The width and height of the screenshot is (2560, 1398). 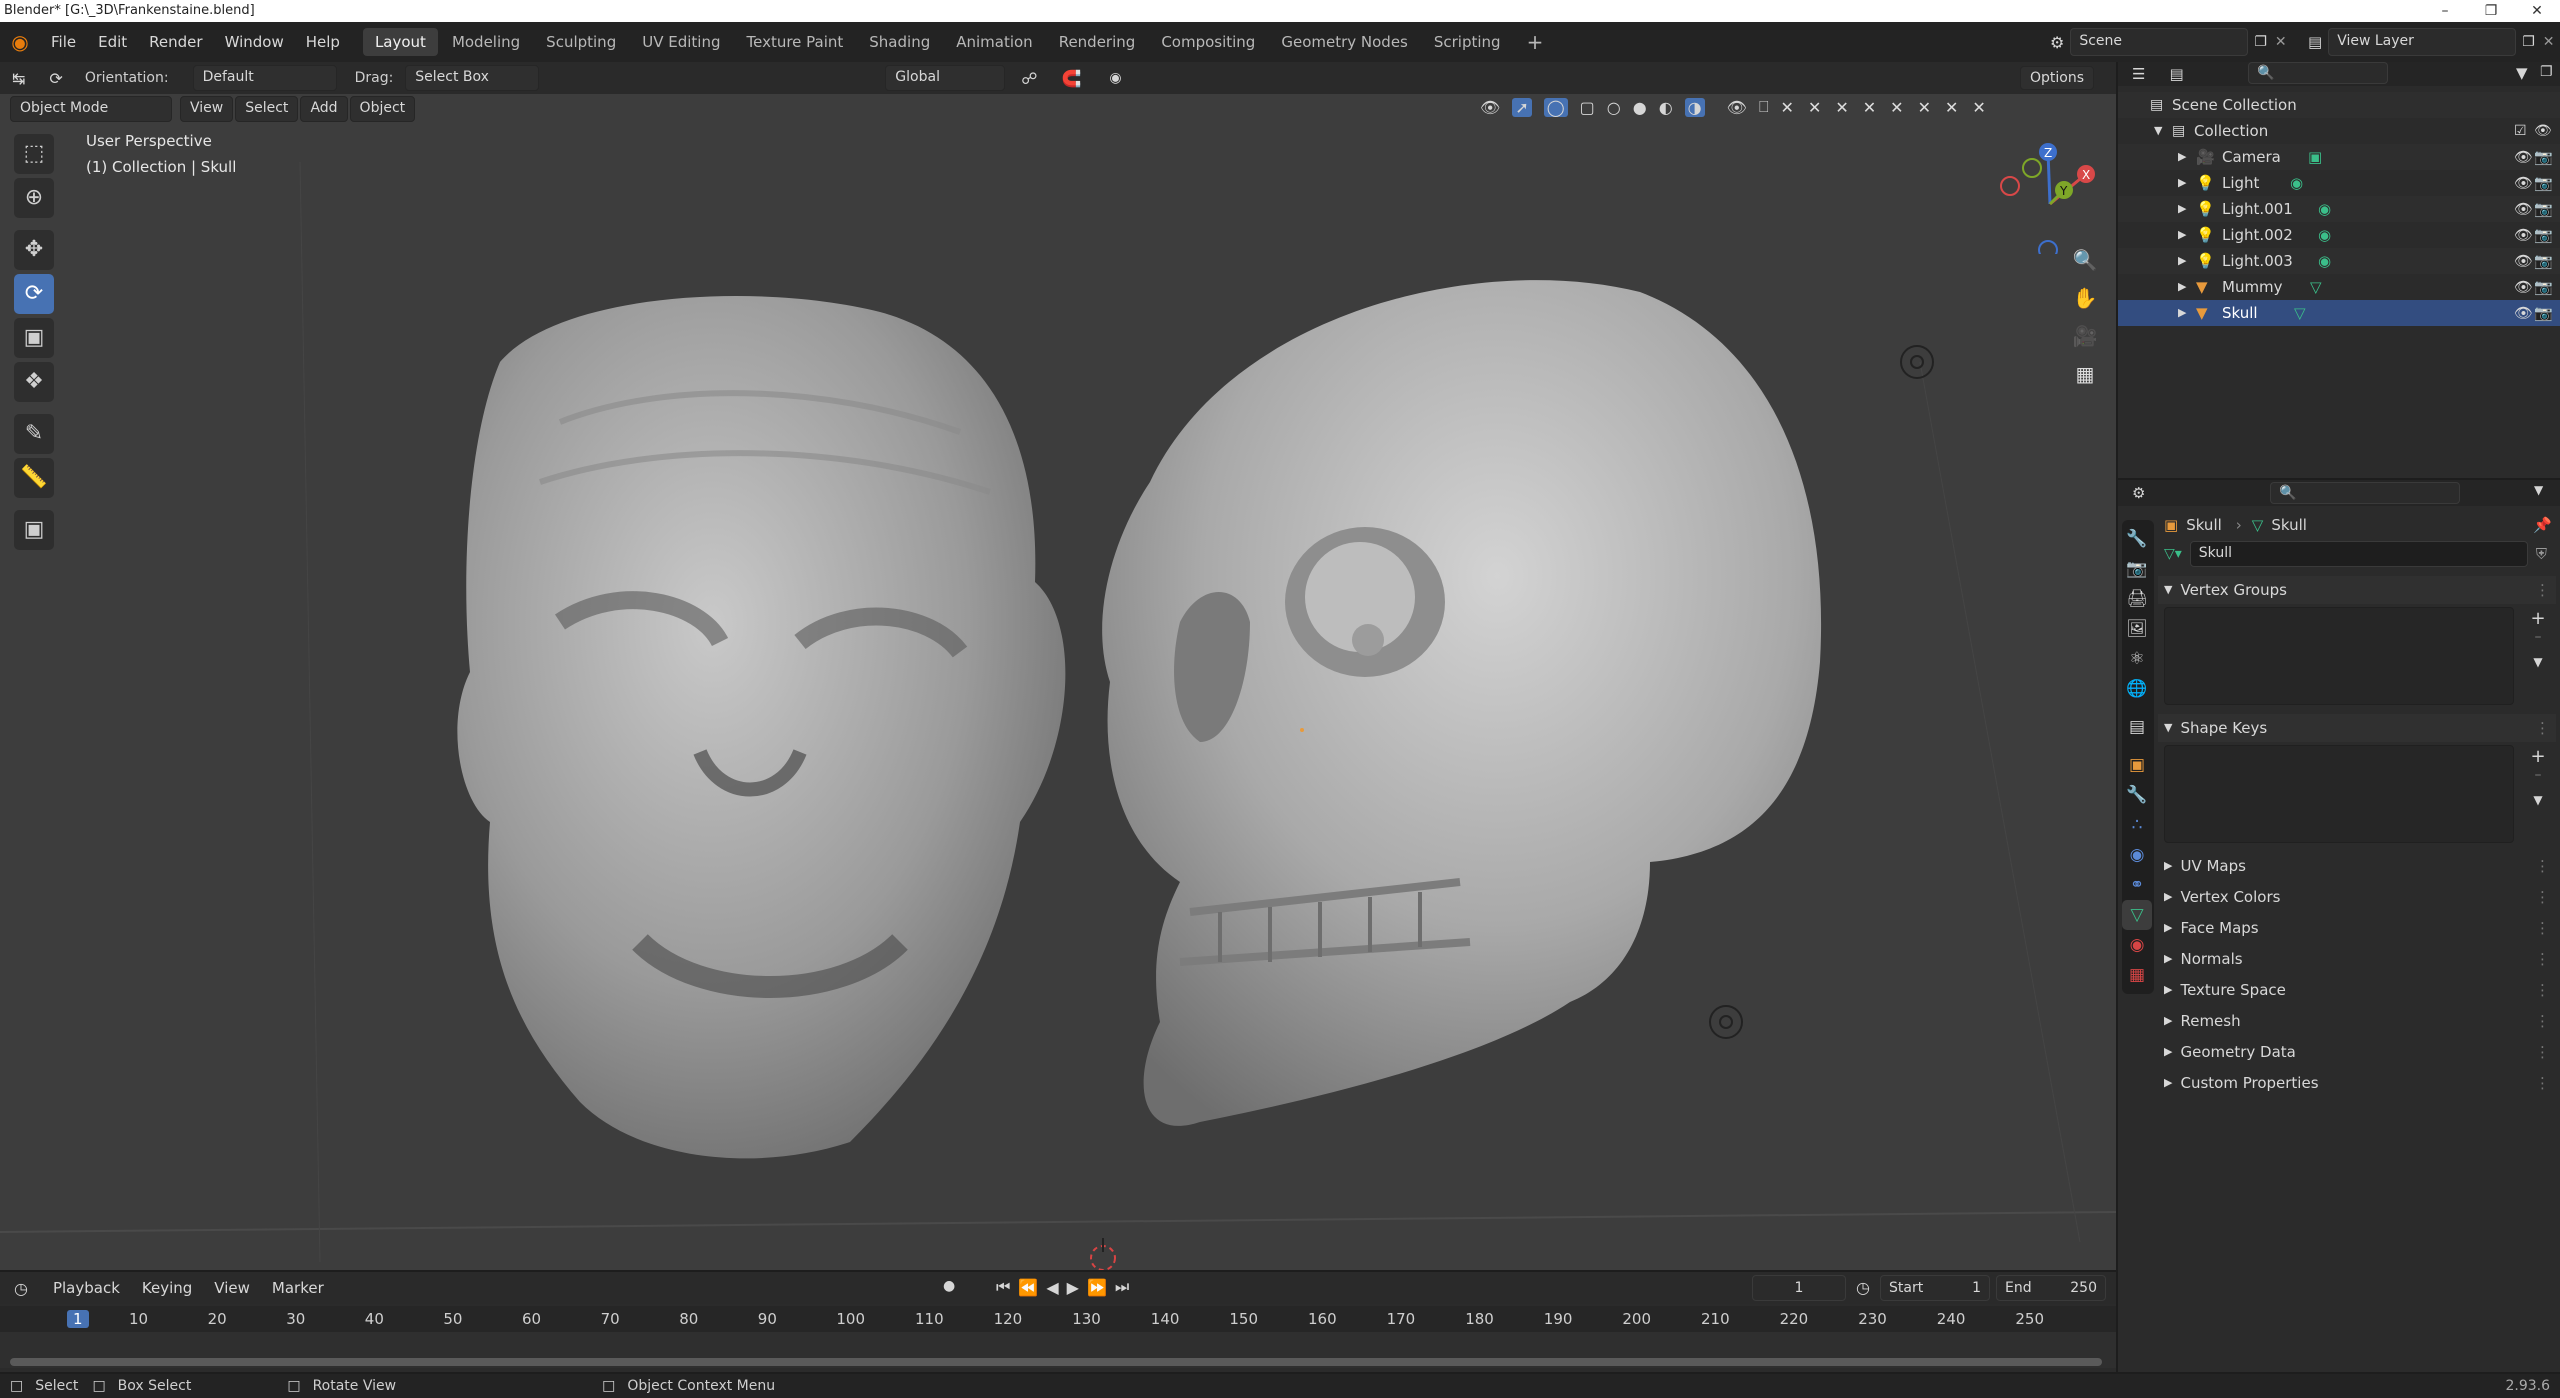 What do you see at coordinates (34, 382) in the screenshot?
I see `transform-tool-icon: ❖` at bounding box center [34, 382].